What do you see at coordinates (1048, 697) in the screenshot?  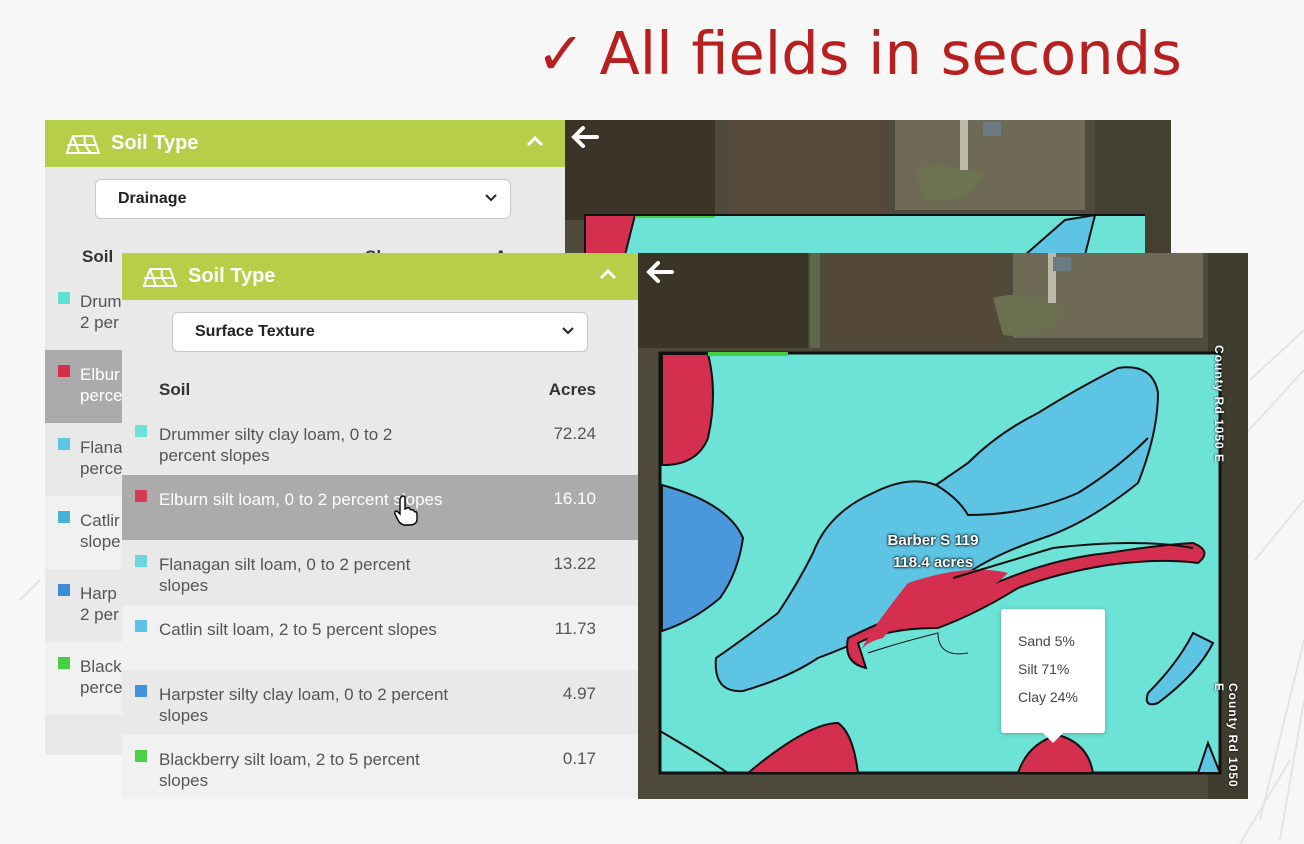 I see `tooltip-clay: Clay 24%` at bounding box center [1048, 697].